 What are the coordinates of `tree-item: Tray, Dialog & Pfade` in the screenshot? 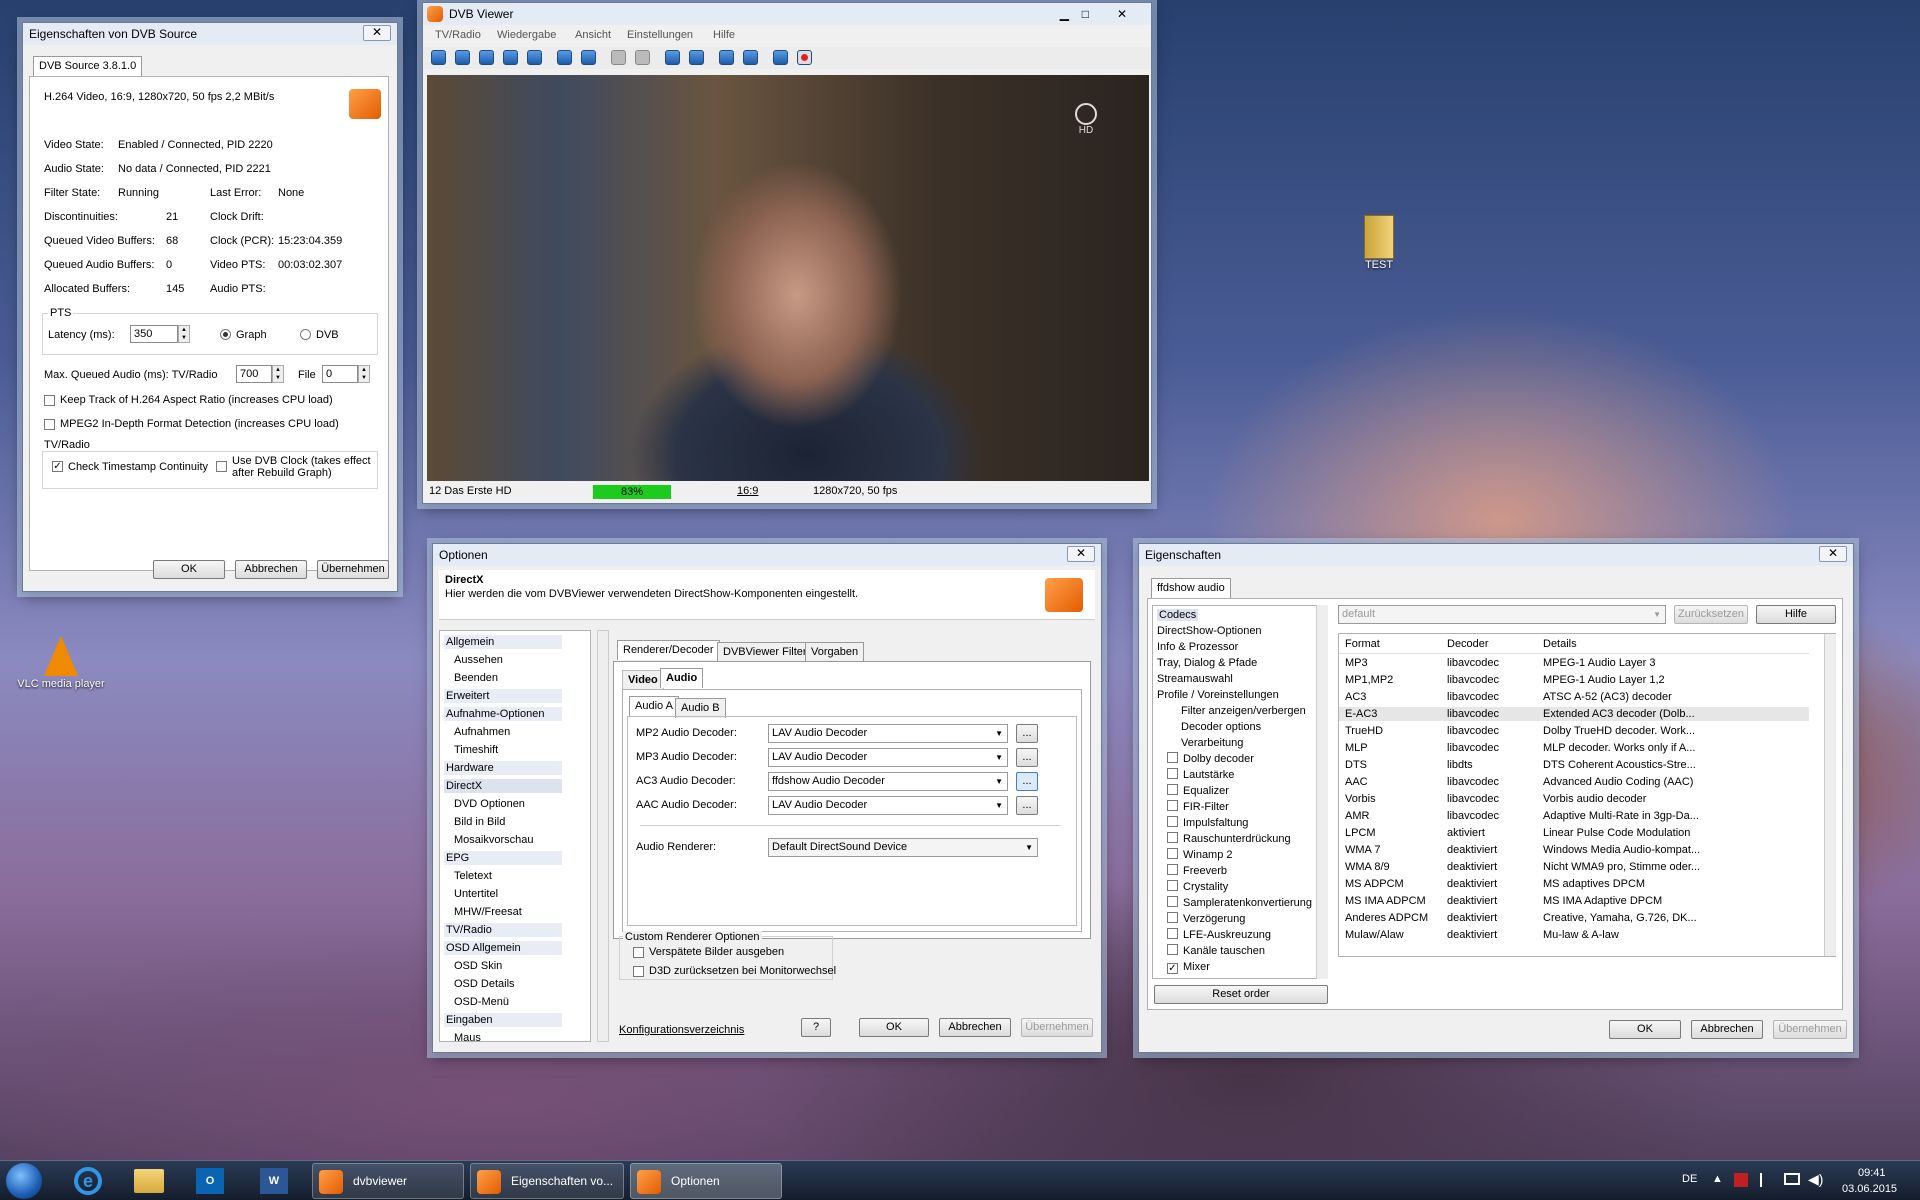 It's located at (1207, 663).